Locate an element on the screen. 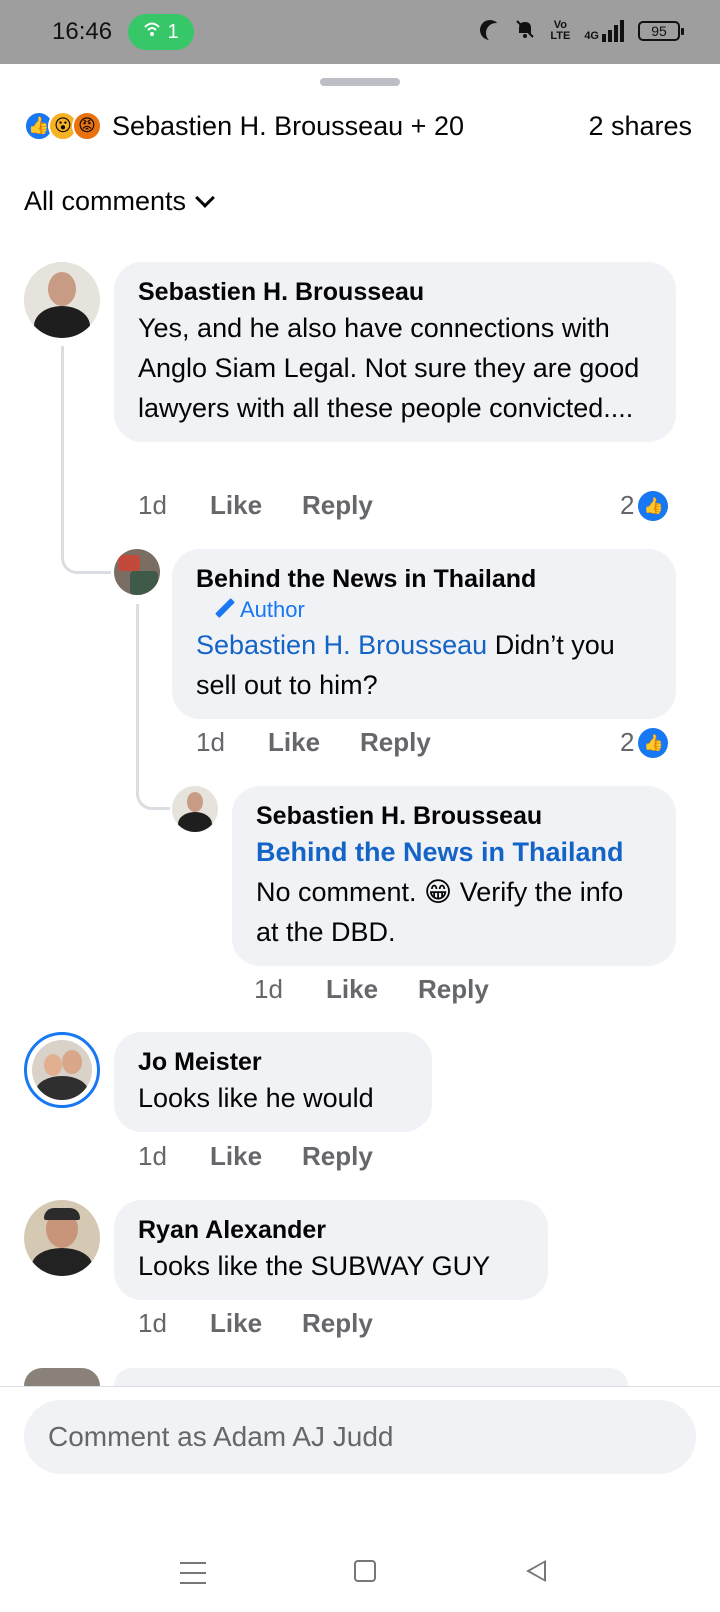 Image resolution: width=720 pixels, height=1612 pixels. comment-bubble: Ryan Alexander Looks like the SUBWAY GUY is located at coordinates (331, 1250).